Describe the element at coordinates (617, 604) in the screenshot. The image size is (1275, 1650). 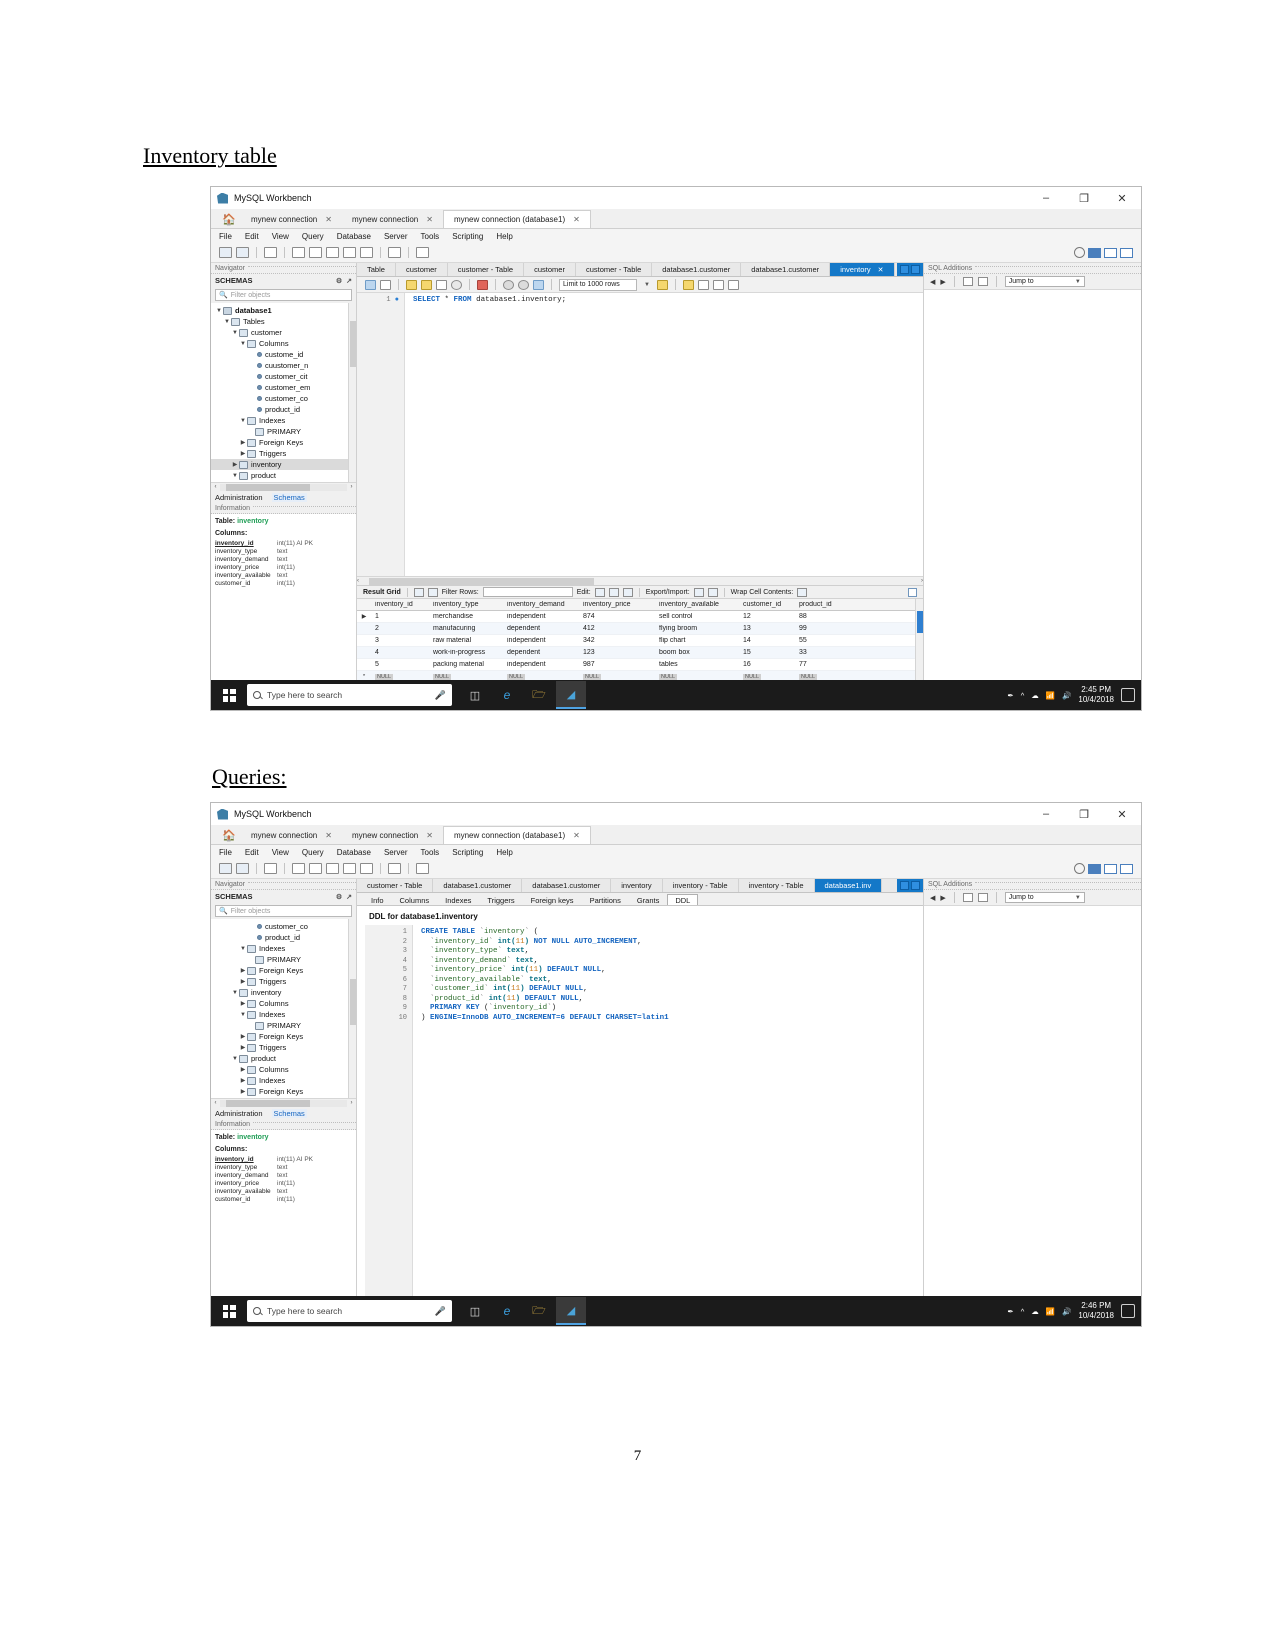
I see `column-header-inventory_price: inventory_price` at that location.